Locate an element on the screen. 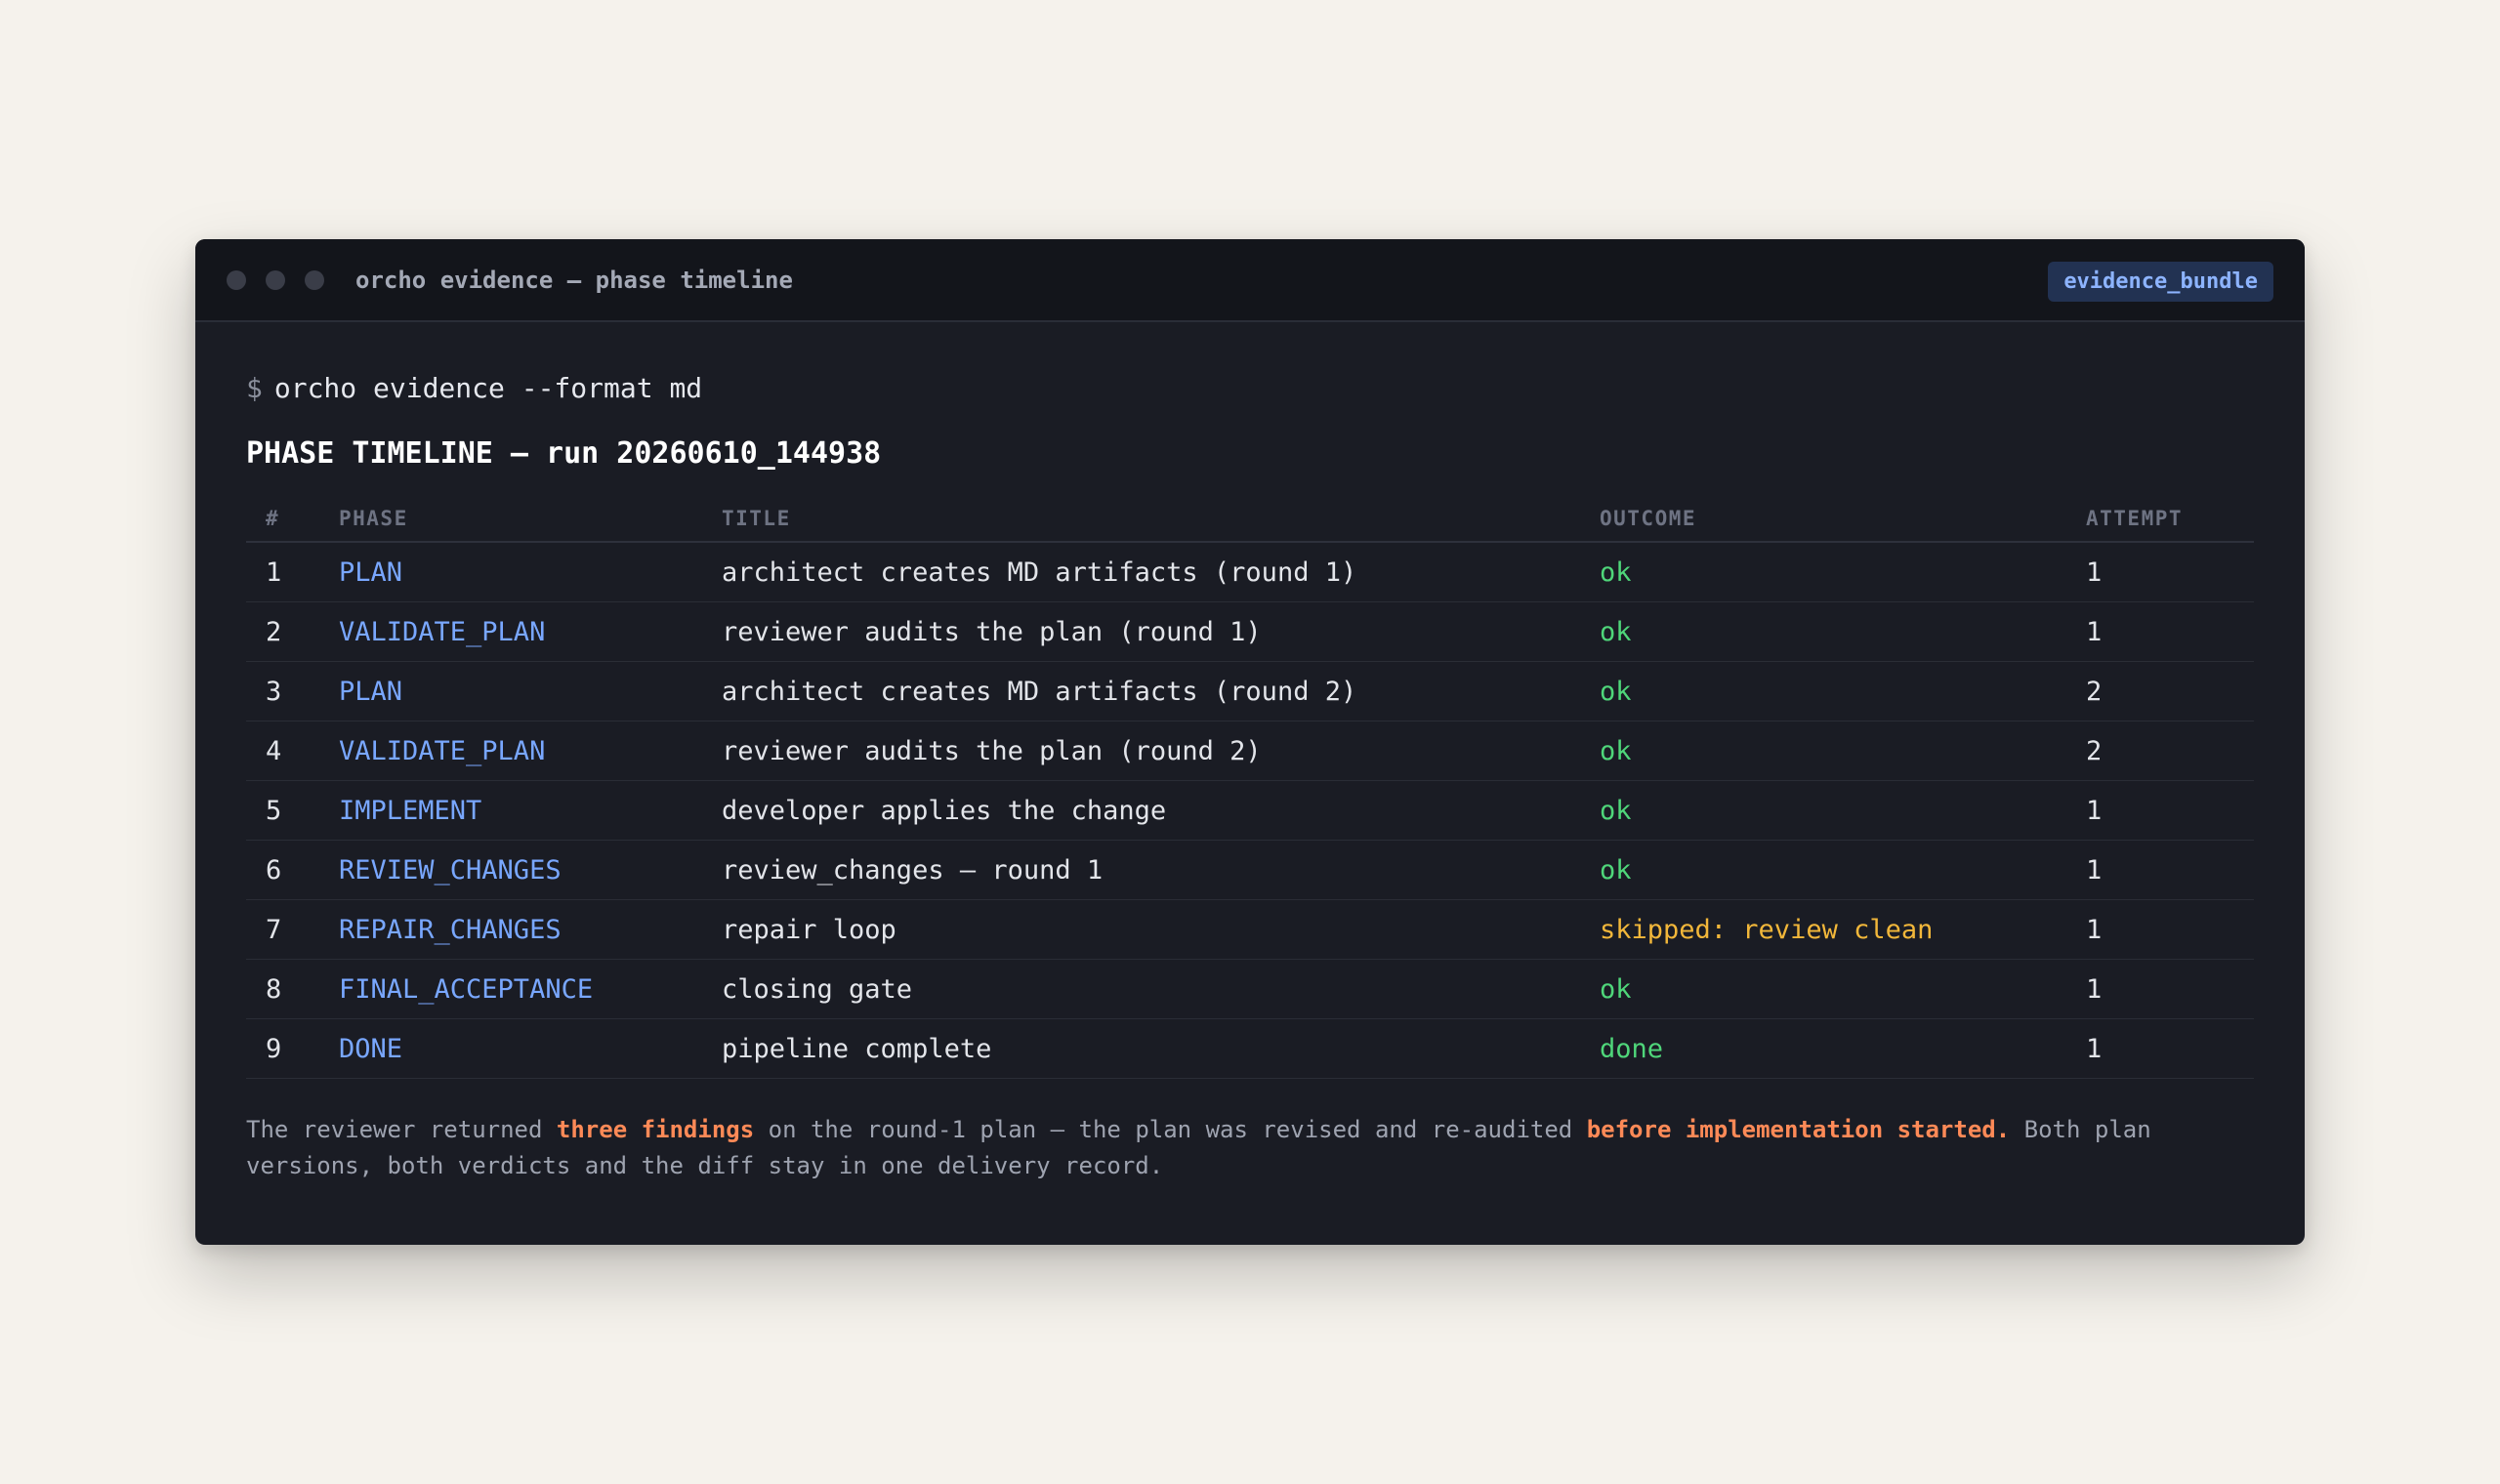 The width and height of the screenshot is (2500, 1484). window-title: orcho evidence — phase timeline is located at coordinates (574, 280).